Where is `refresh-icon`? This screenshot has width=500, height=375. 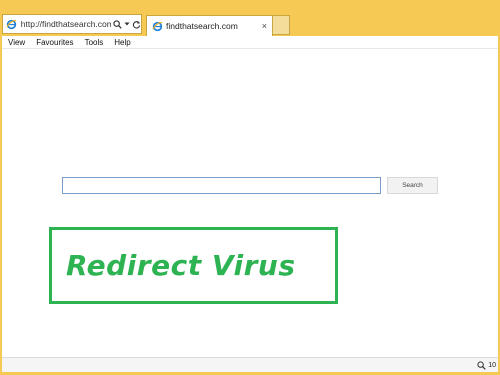 refresh-icon is located at coordinates (136, 24).